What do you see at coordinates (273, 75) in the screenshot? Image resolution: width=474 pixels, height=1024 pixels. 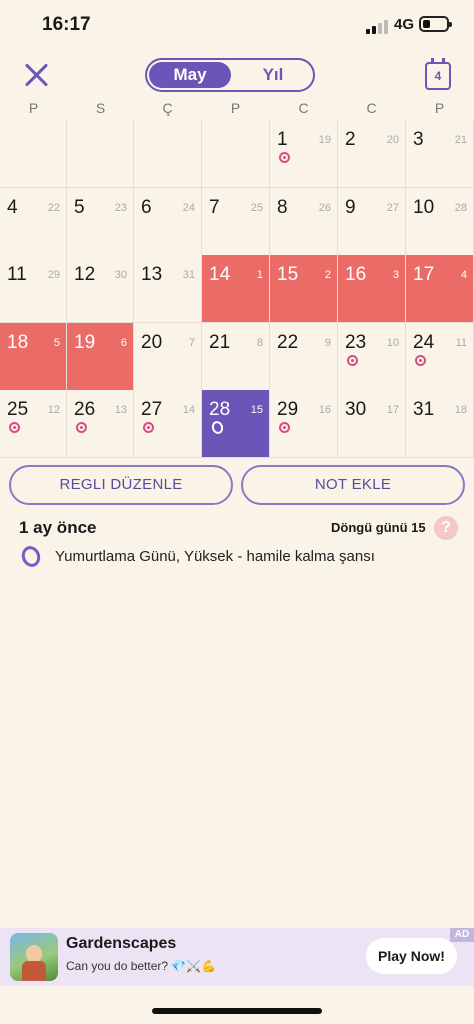 I see `tab-year: Yıl` at bounding box center [273, 75].